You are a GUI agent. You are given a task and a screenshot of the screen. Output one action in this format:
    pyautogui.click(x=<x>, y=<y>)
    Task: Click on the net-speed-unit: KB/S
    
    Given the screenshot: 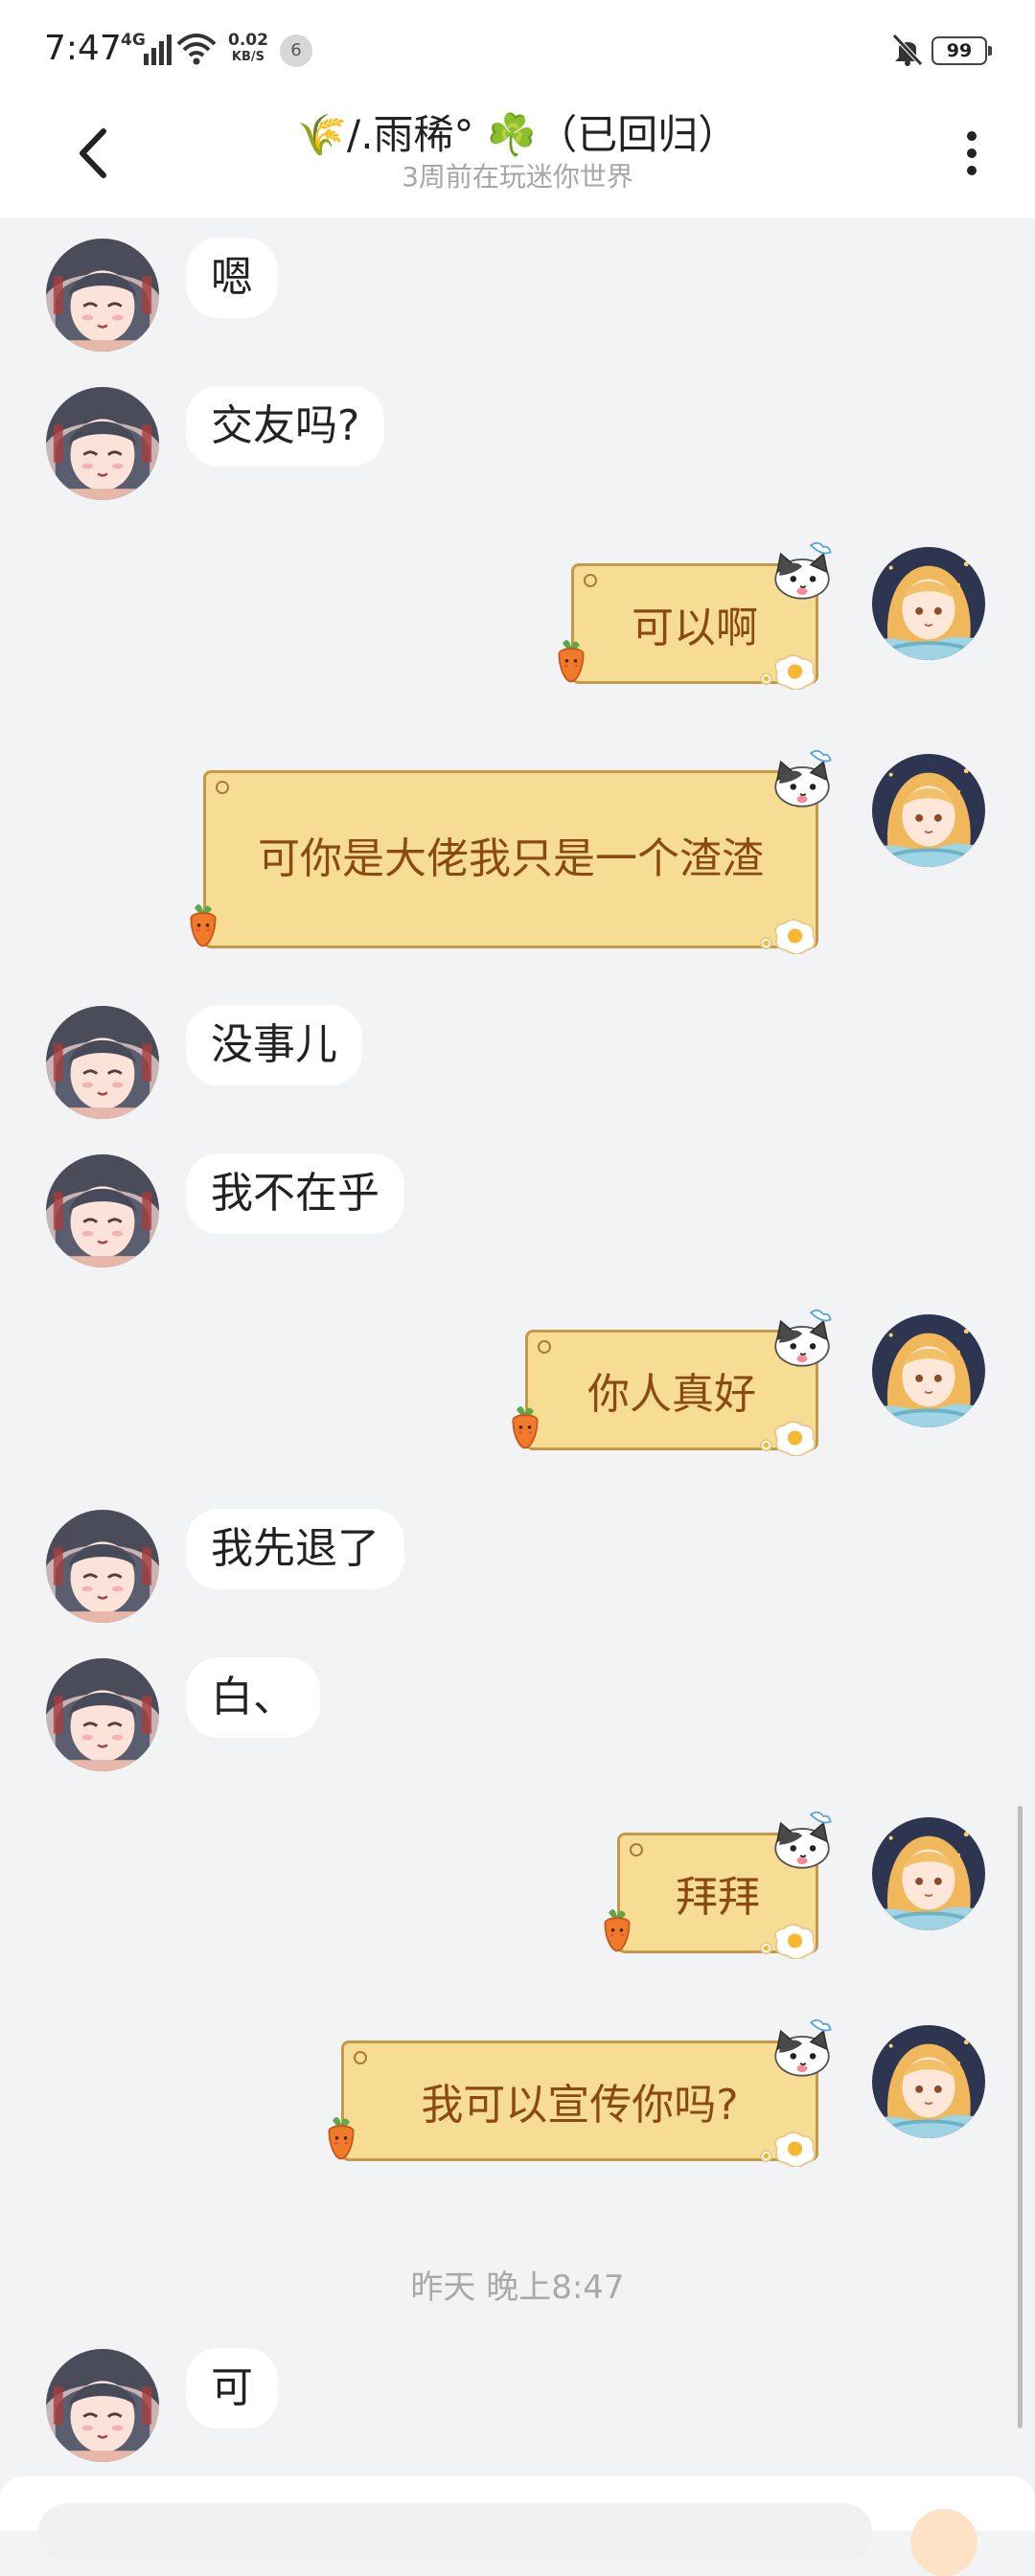 What is the action you would take?
    pyautogui.click(x=248, y=57)
    